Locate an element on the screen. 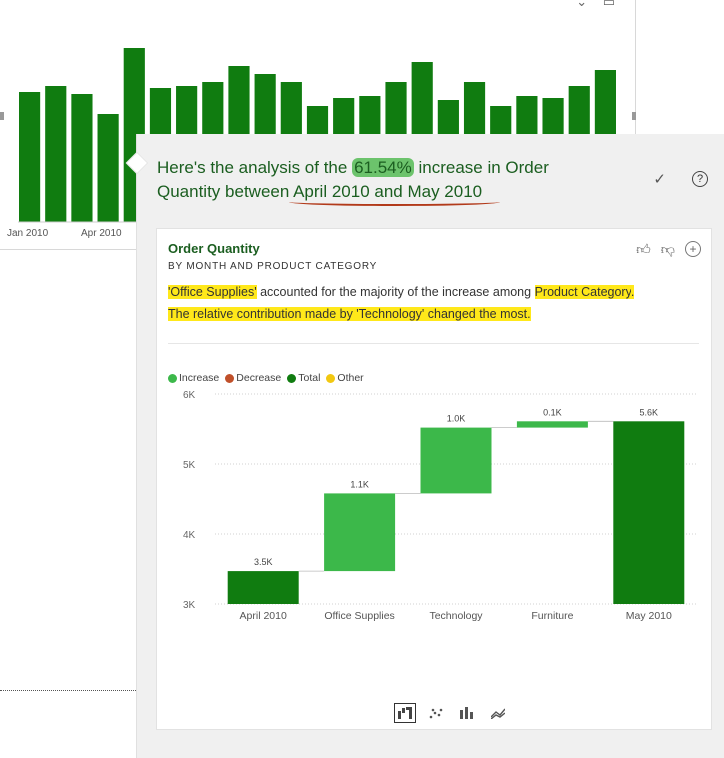 This screenshot has height=758, width=724. heading-date-range: April 2010 and May 2010 is located at coordinates (388, 191).